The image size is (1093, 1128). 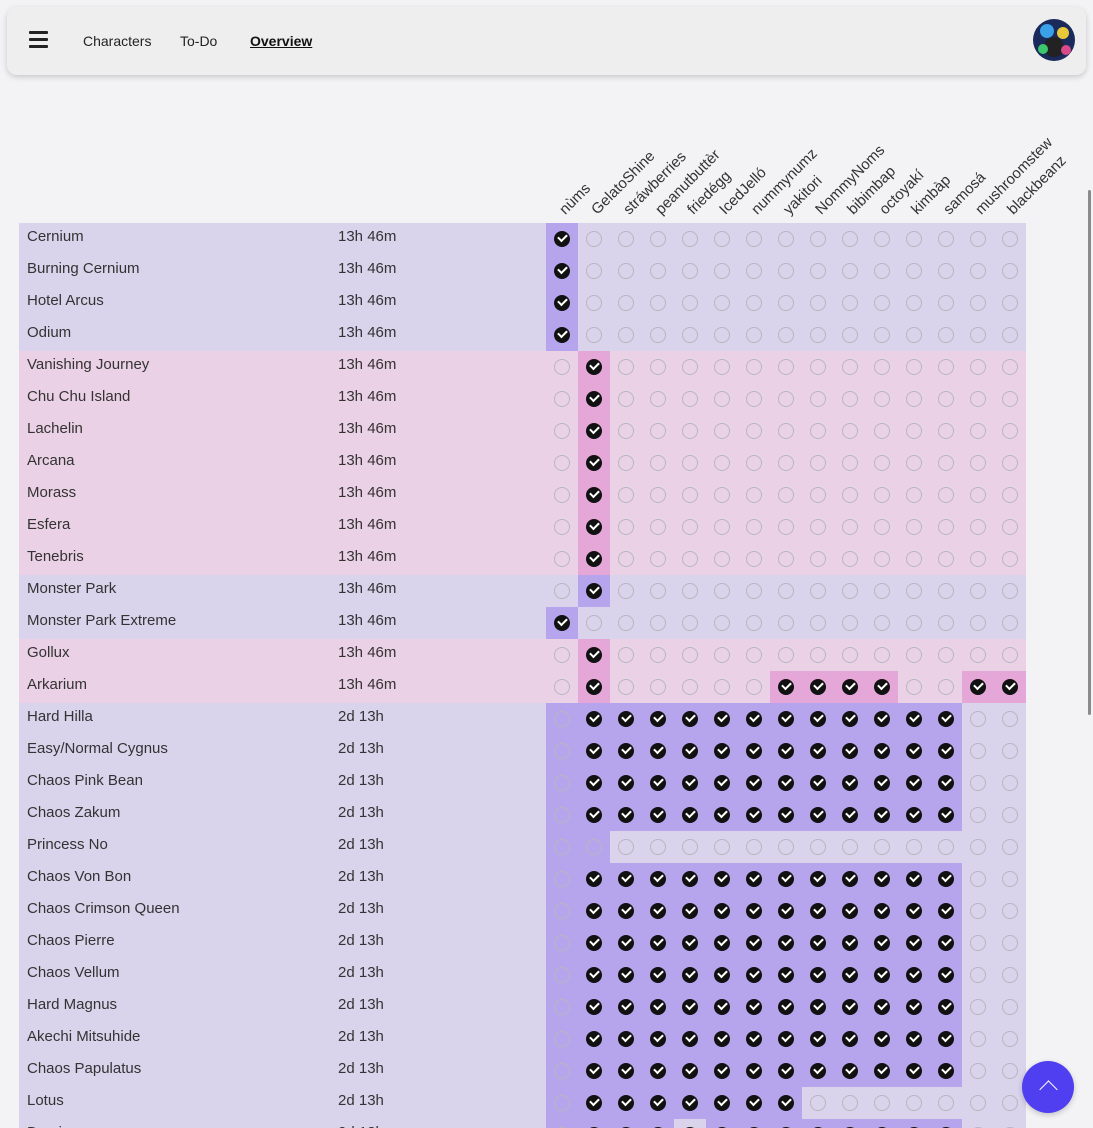 What do you see at coordinates (38, 40) in the screenshot?
I see `hamburger-menu-icon` at bounding box center [38, 40].